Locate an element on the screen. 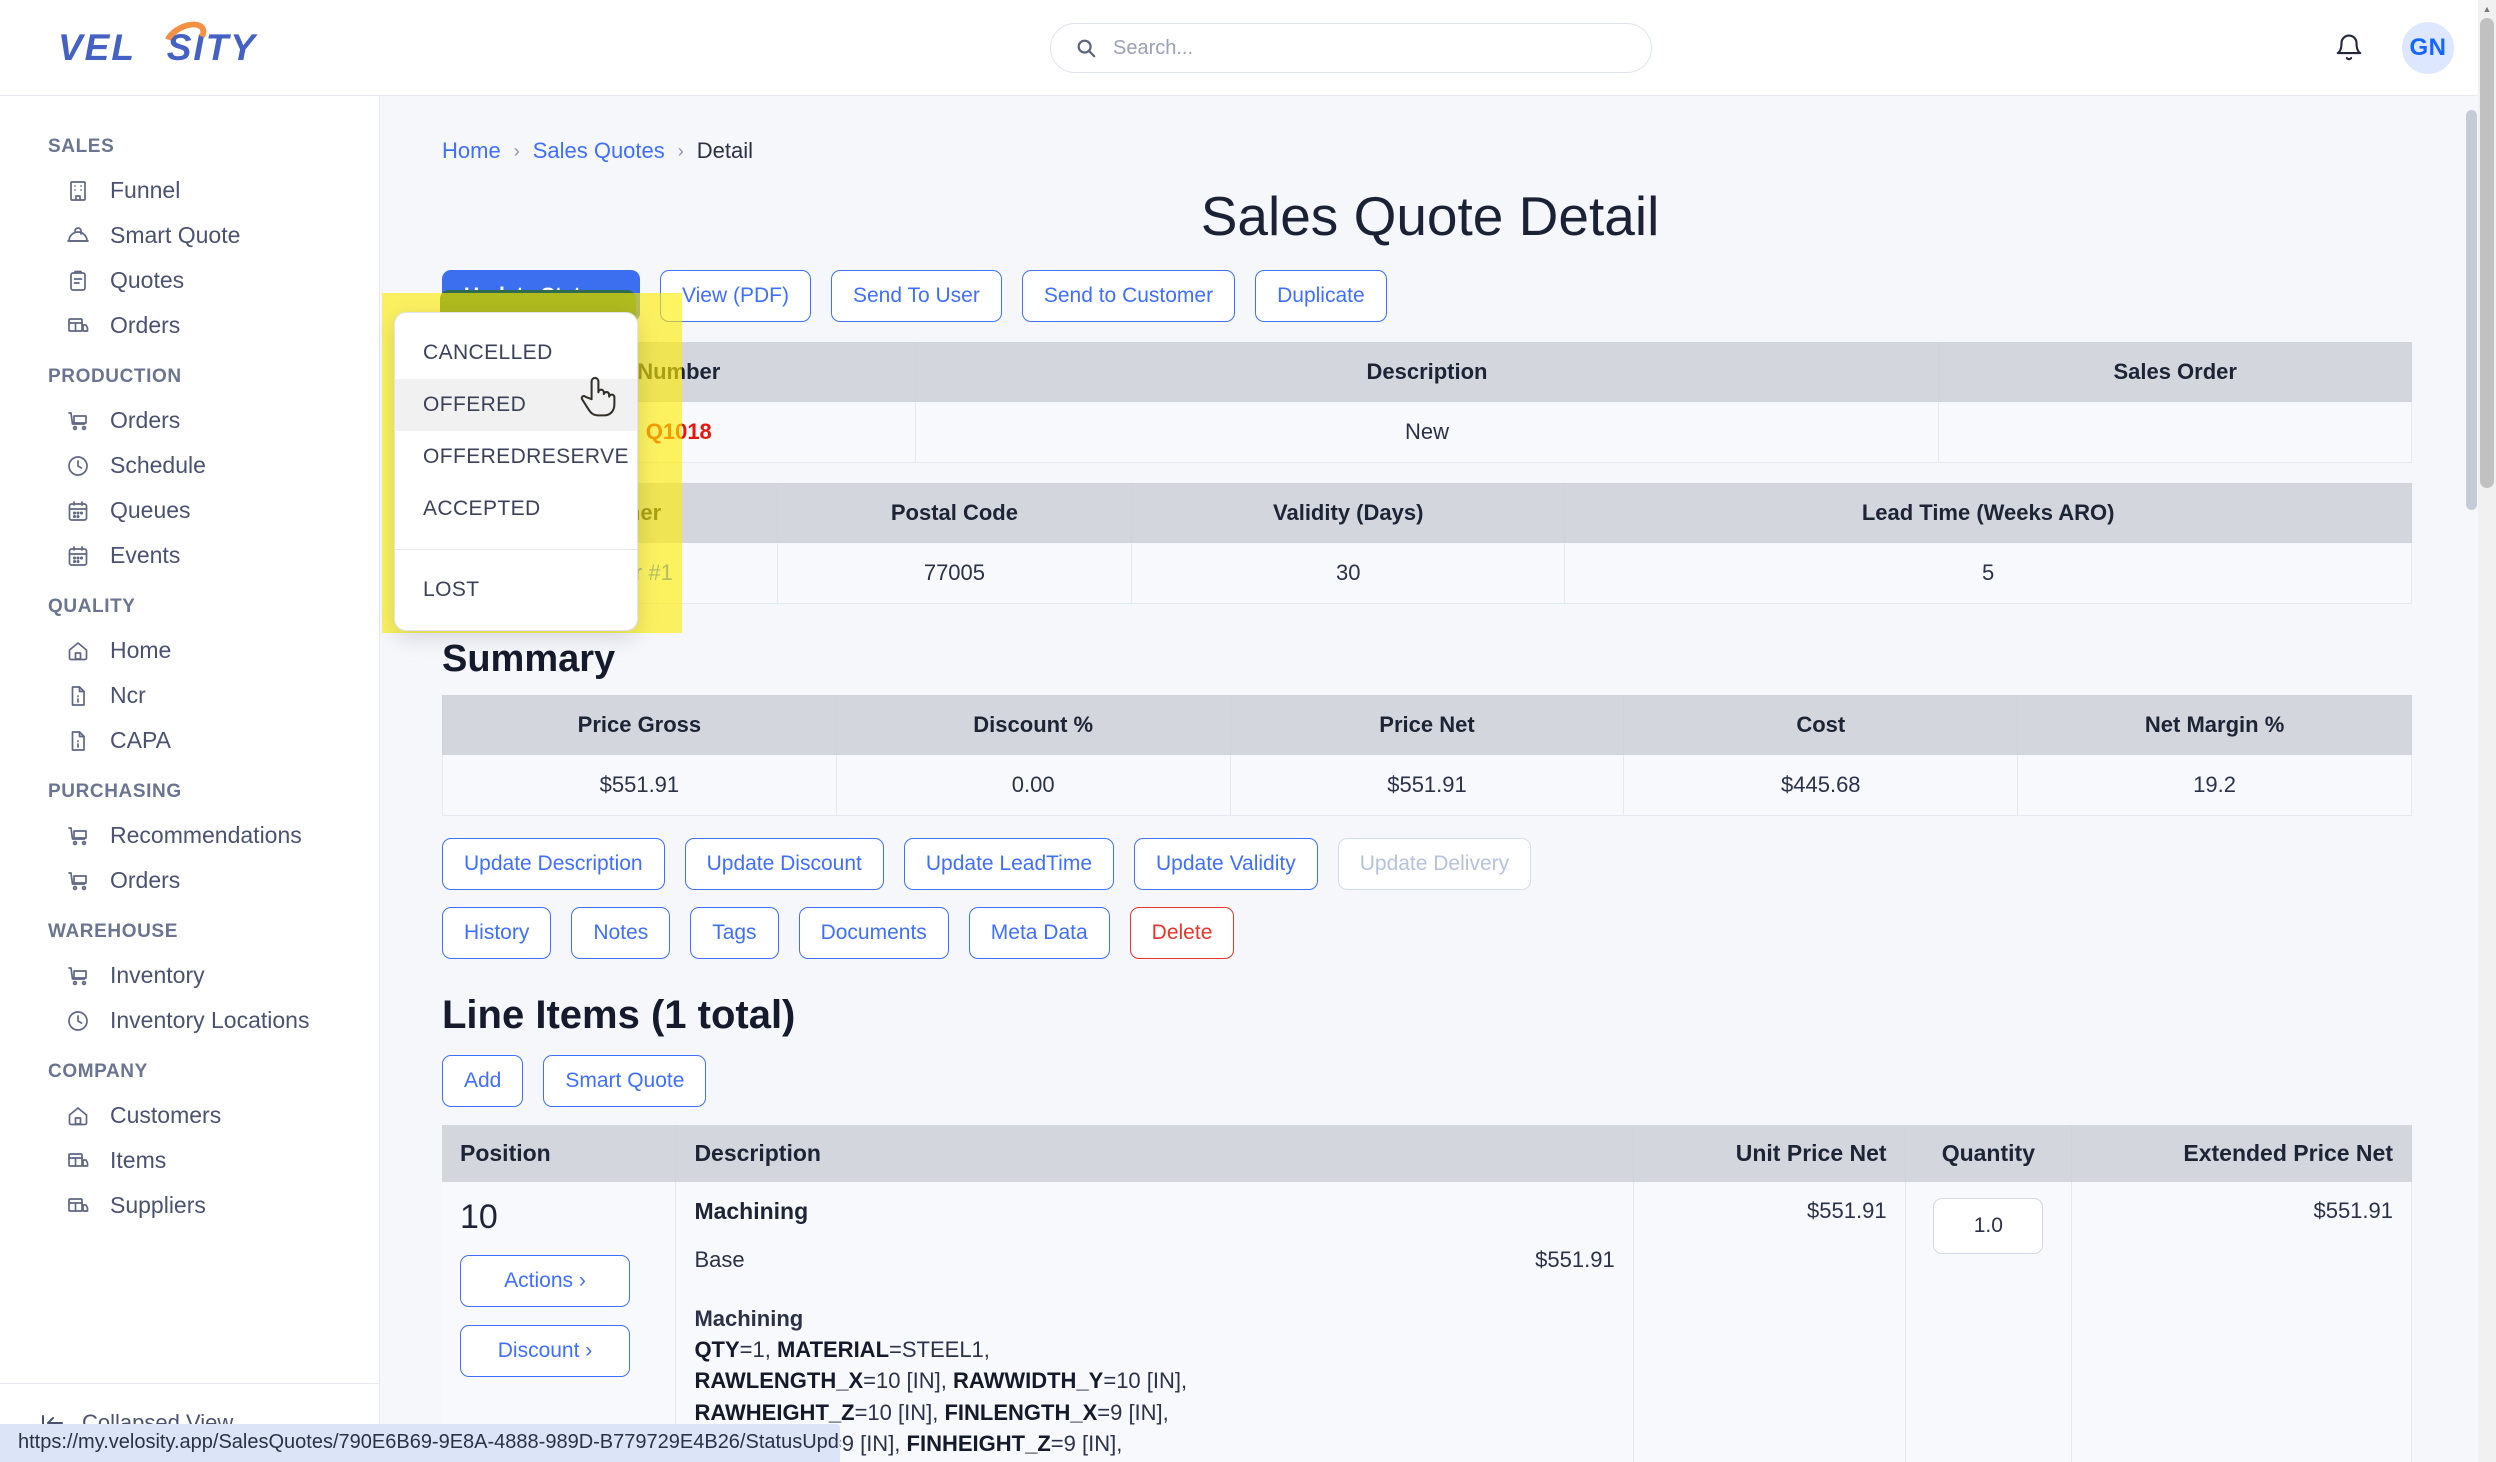 This screenshot has height=1462, width=2496. delete-button: Delete is located at coordinates (1182, 933).